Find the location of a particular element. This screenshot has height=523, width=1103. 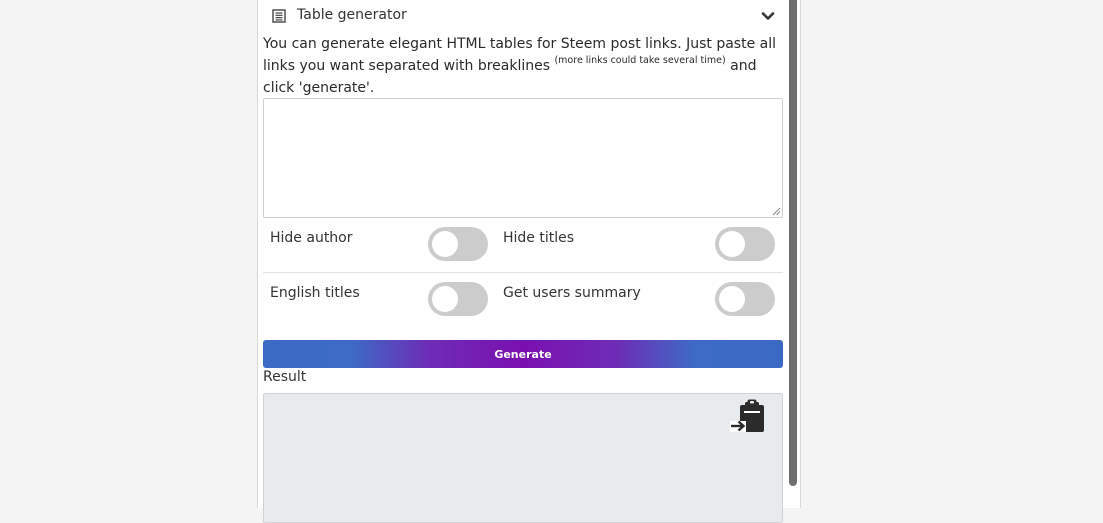

options-row: English titles Get users summary is located at coordinates (523, 300).